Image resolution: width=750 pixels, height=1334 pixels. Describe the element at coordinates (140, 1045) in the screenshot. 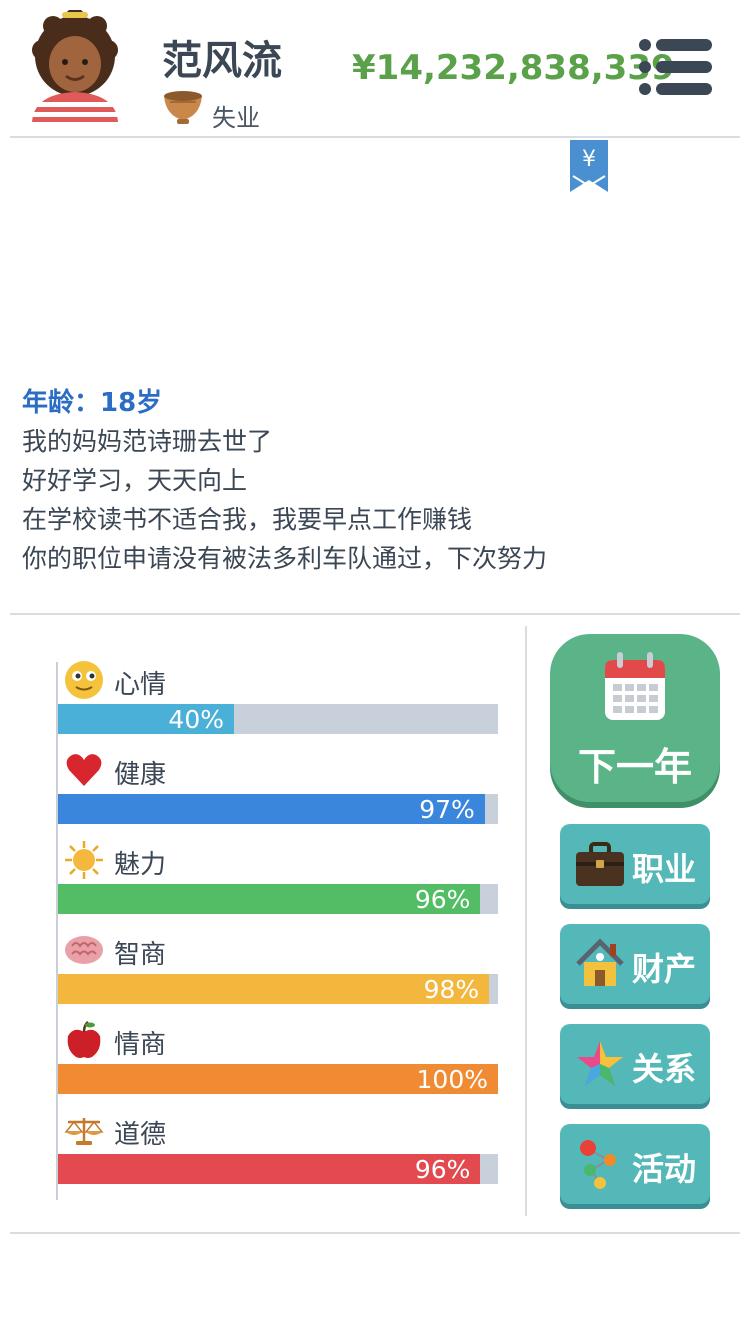

I see `stat-label: 情商` at that location.